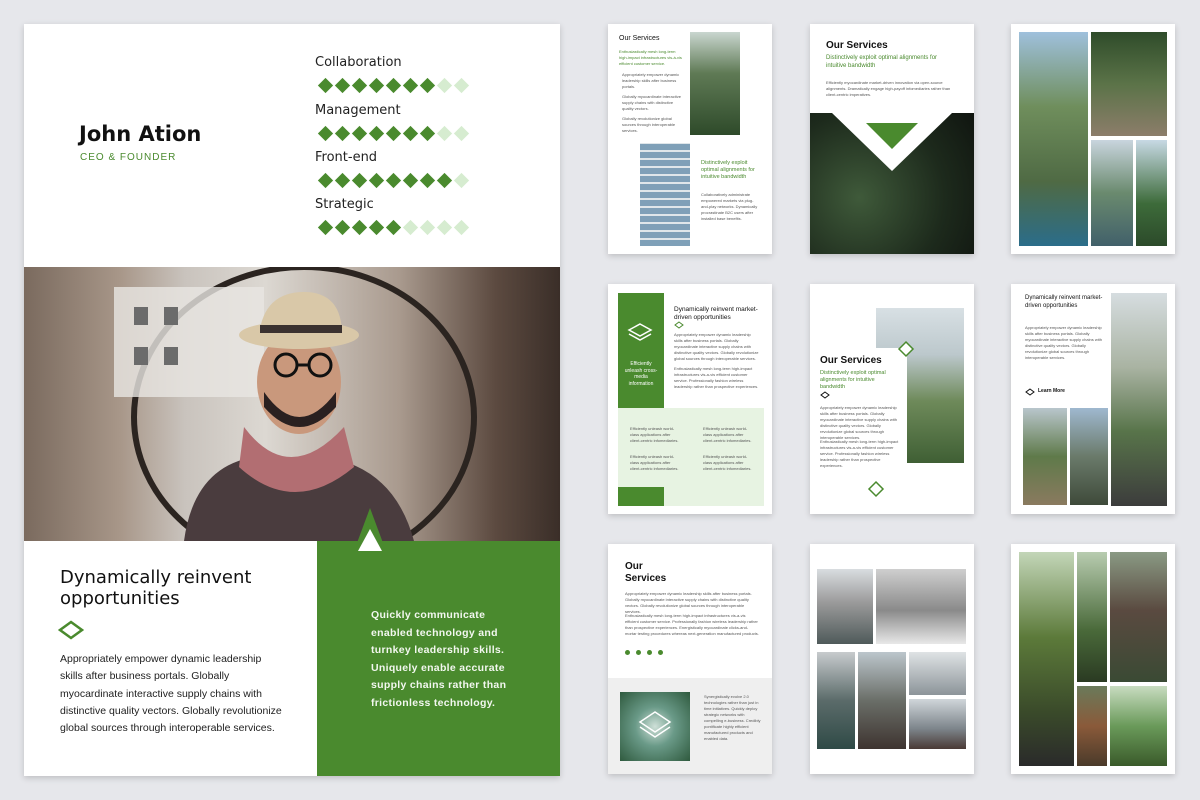  What do you see at coordinates (665, 194) in the screenshot?
I see `thumb1-photo-building` at bounding box center [665, 194].